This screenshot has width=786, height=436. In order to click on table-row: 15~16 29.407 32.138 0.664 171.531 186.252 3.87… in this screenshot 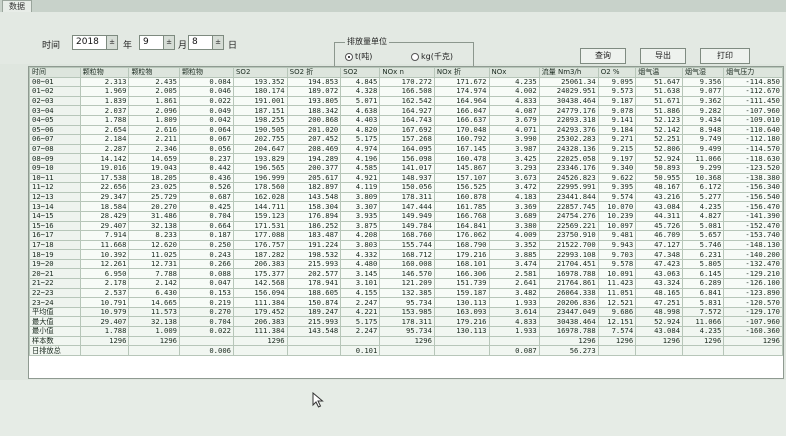, I will do `click(406, 226)`.